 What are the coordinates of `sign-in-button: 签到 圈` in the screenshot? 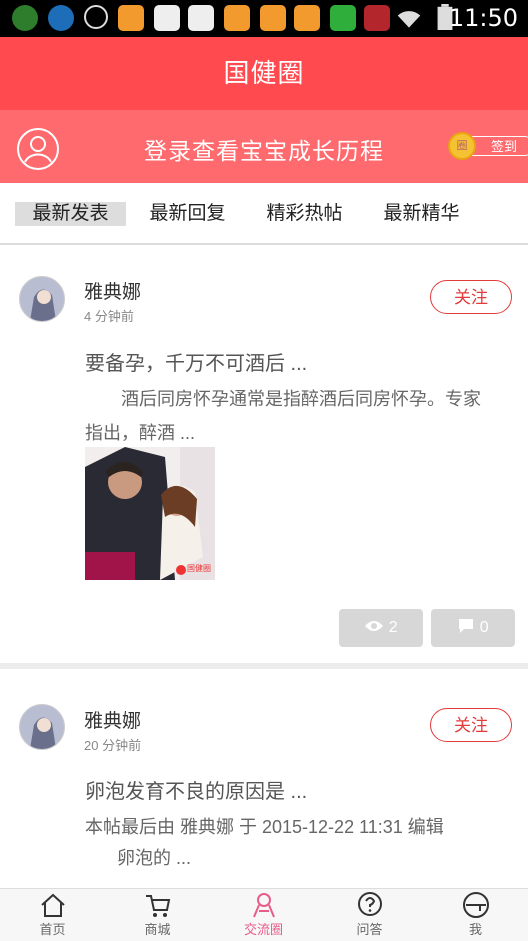 It's located at (488, 146).